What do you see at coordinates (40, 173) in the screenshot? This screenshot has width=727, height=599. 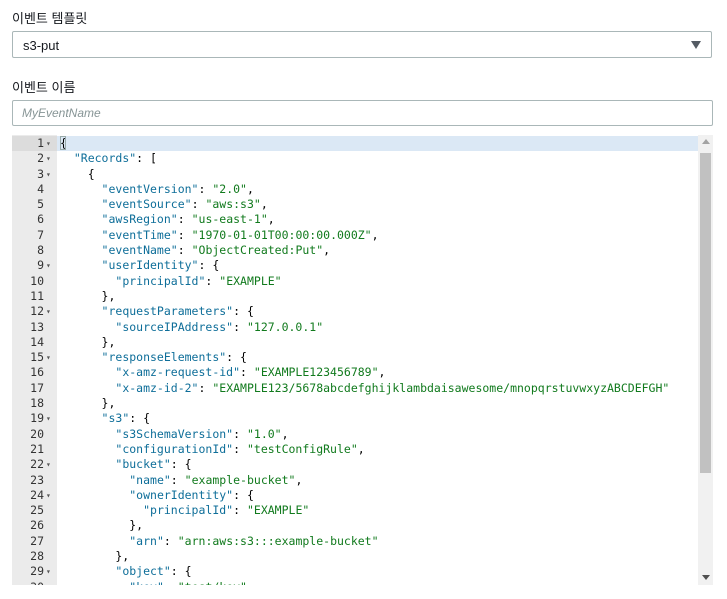 I see `line-number: 3` at bounding box center [40, 173].